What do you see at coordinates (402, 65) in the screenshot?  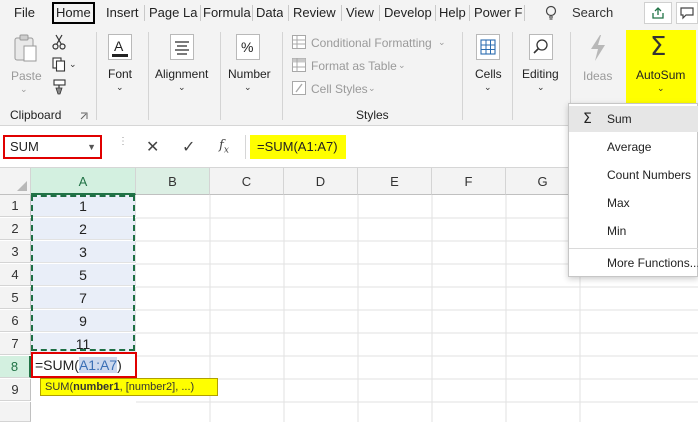 I see `format-as-table-chevron-icon: ⌄` at bounding box center [402, 65].